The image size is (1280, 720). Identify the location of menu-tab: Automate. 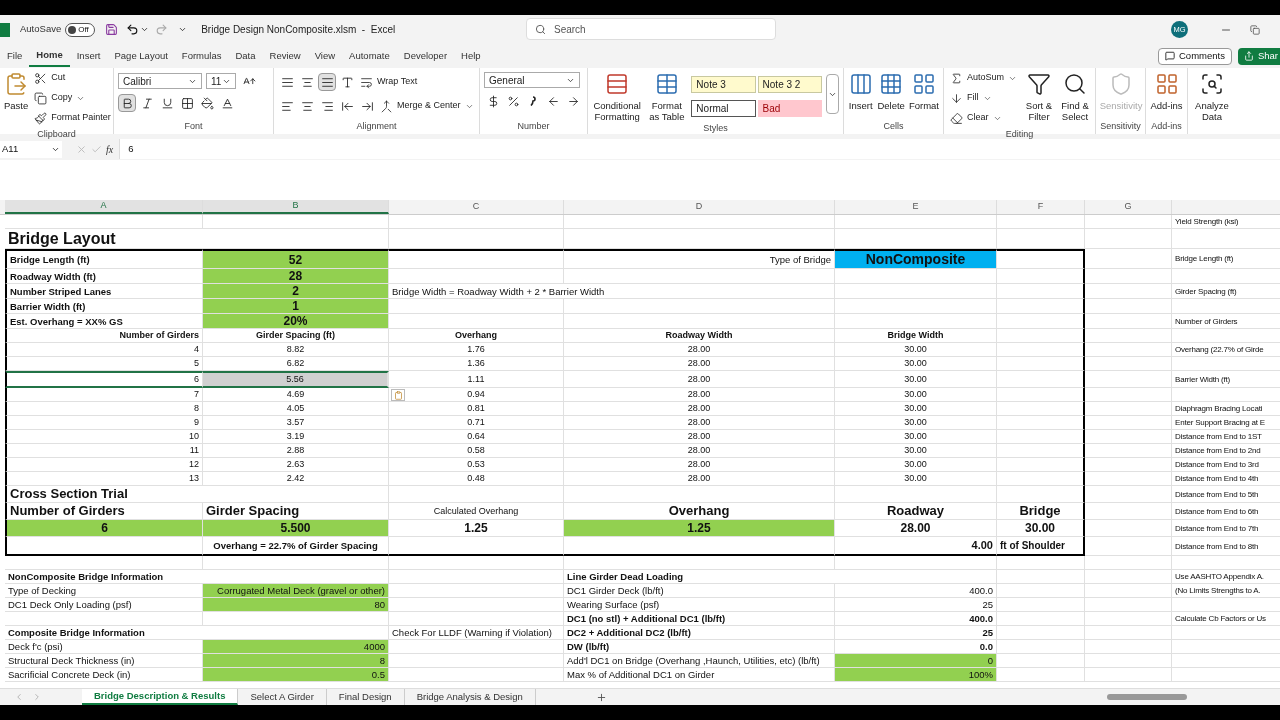
(369, 56).